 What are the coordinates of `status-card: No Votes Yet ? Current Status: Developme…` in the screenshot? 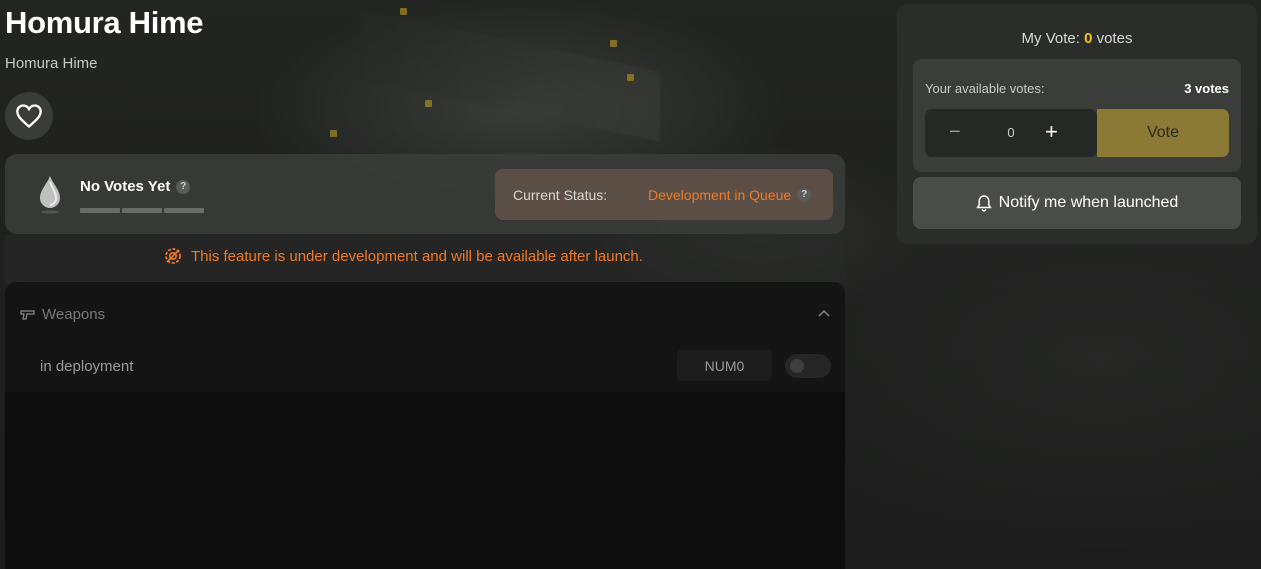 It's located at (425, 194).